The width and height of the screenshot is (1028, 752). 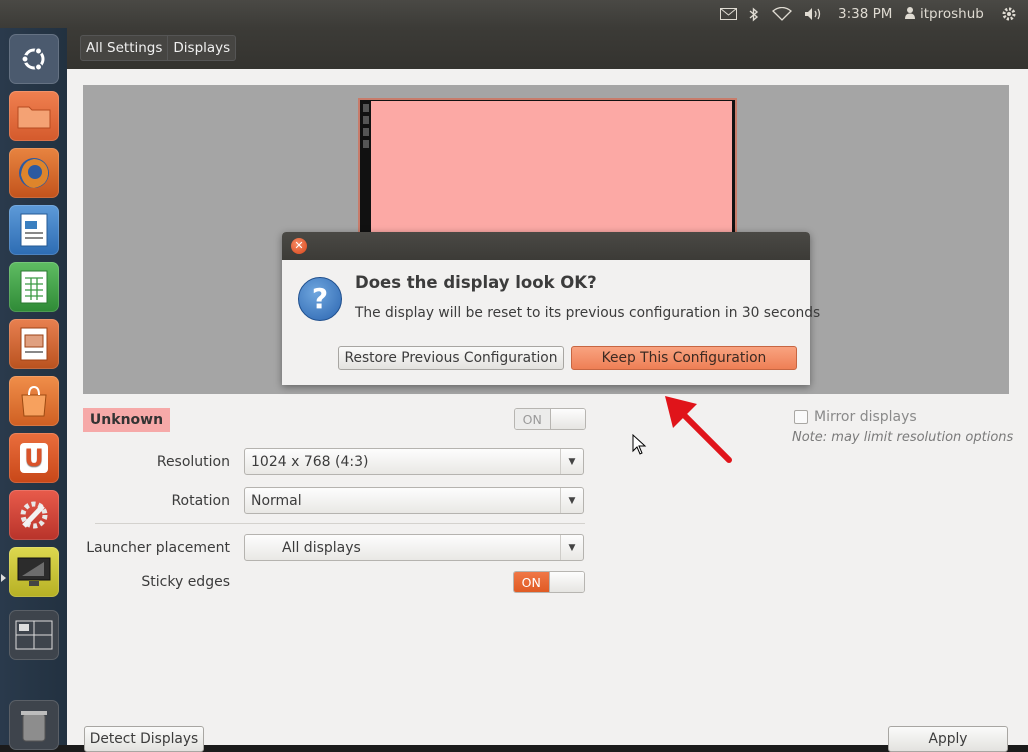 I want to click on mirror-displays-checkbox, so click(x=801, y=417).